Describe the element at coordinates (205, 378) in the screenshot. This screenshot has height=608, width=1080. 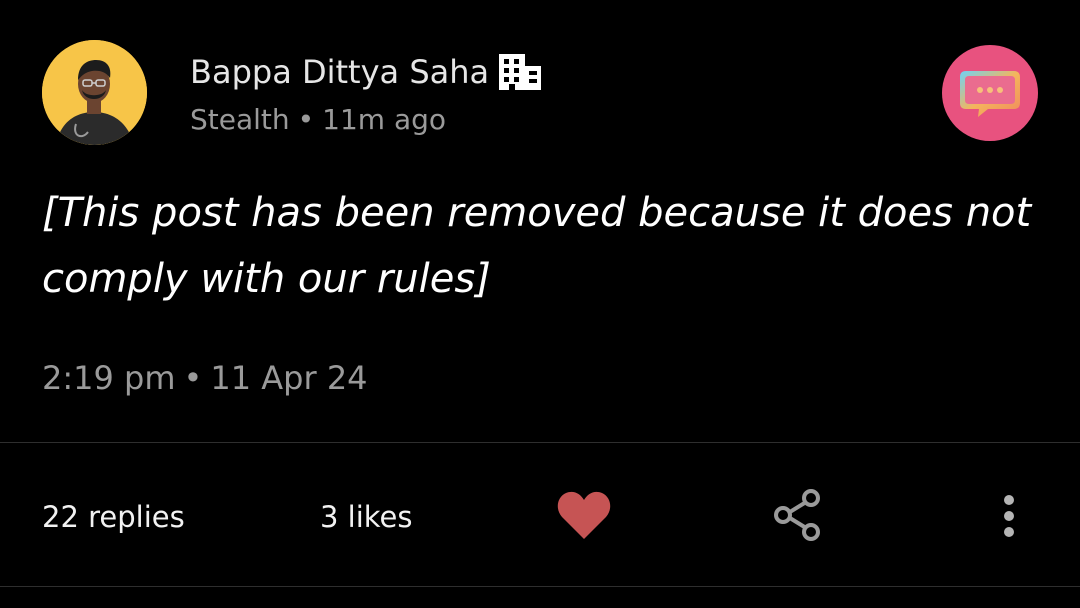
I see `post-timestamp: 2:19 pm • 11 Apr 24` at that location.